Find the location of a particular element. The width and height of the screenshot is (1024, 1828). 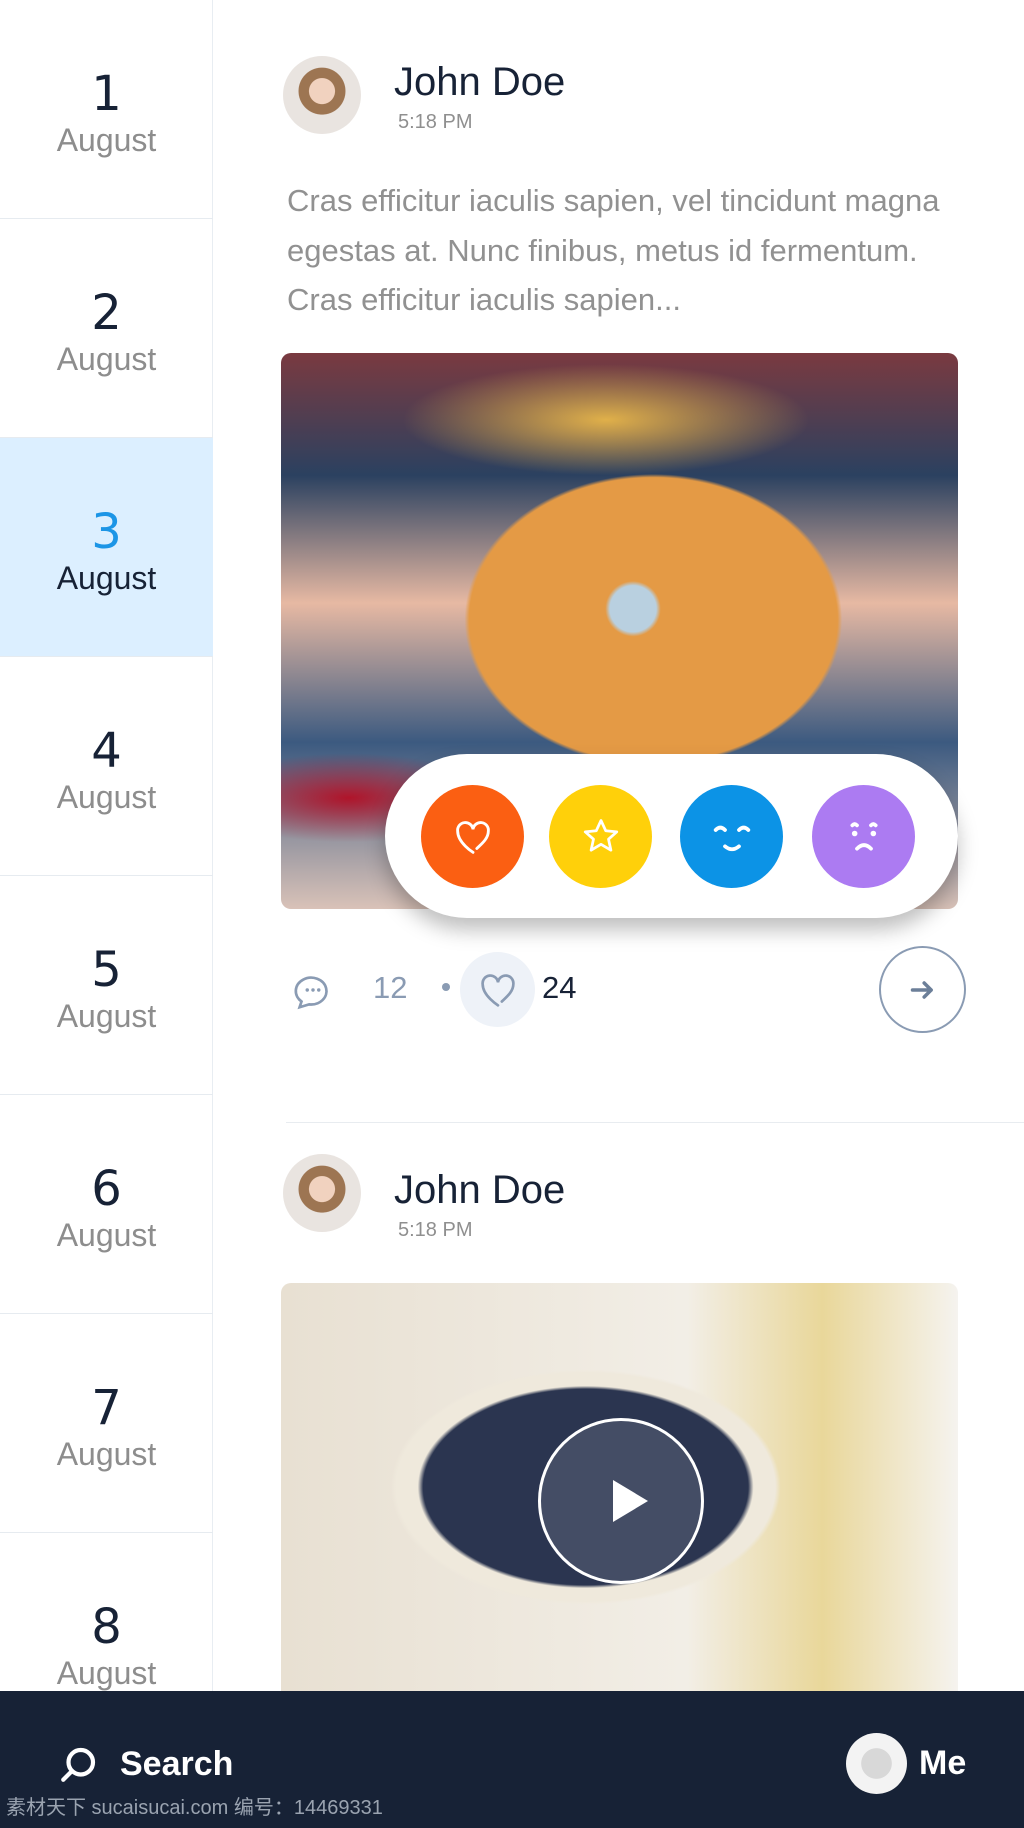

search-button: Search is located at coordinates (145, 1764).